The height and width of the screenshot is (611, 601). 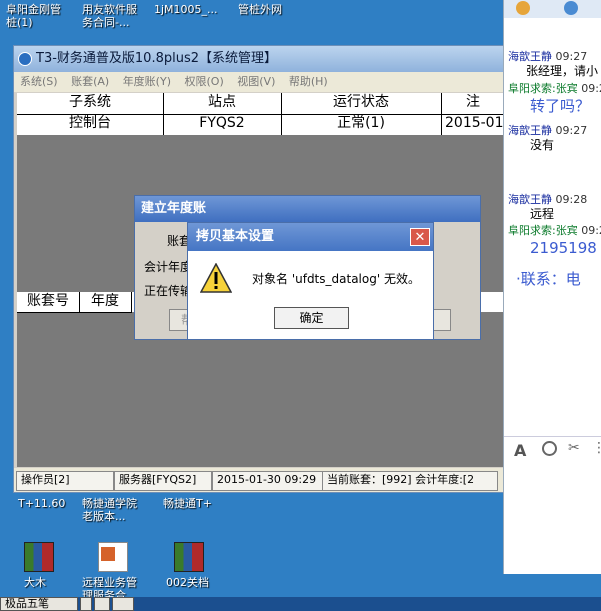 I want to click on taskbar-ime-item: 极品五笔, so click(x=39, y=604).